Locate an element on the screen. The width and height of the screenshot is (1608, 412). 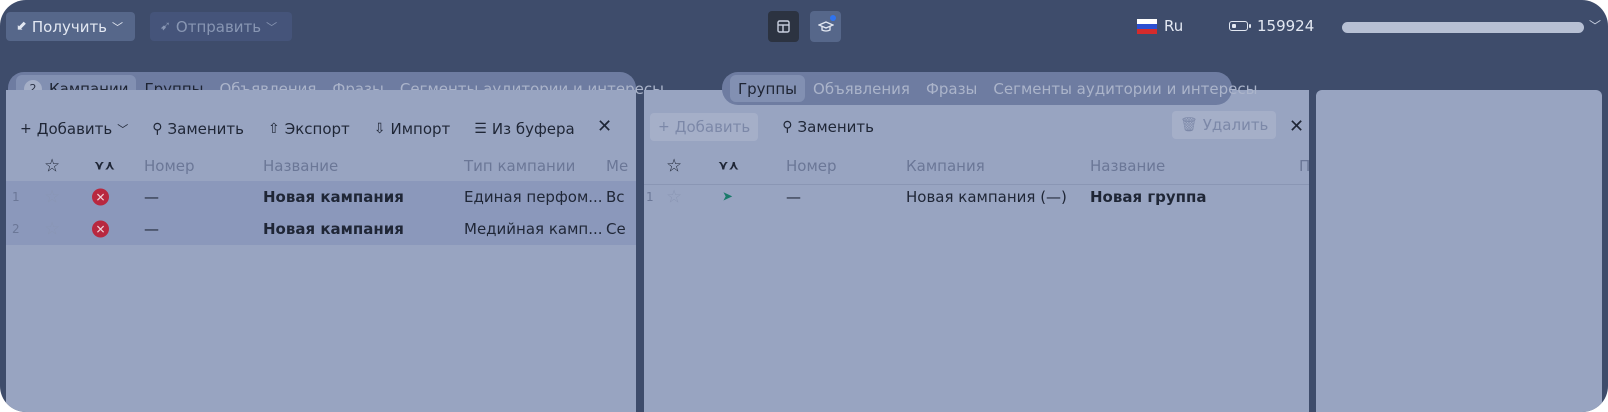
account-selector is located at coordinates (1463, 27).